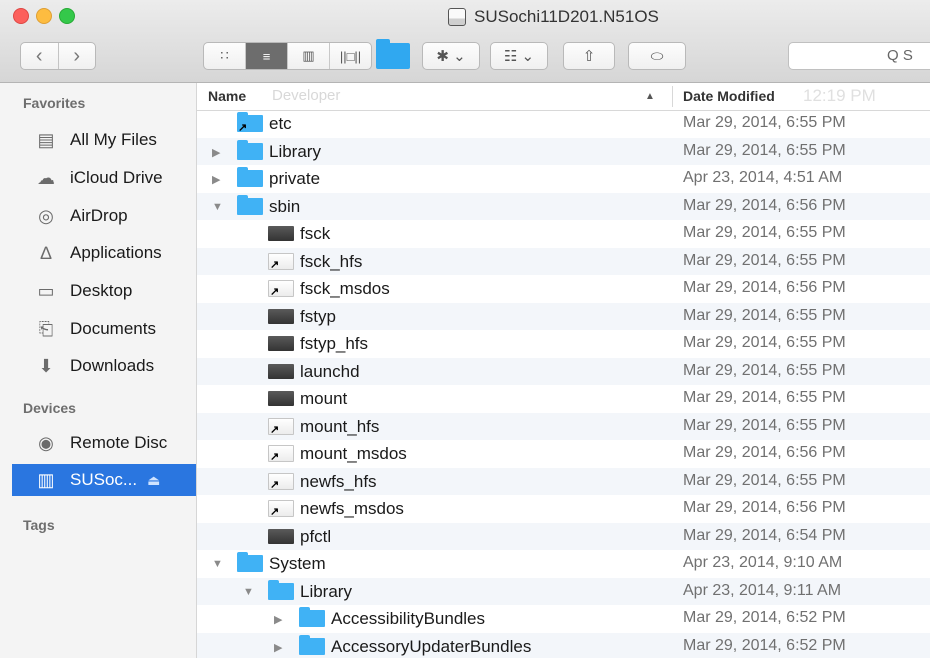 This screenshot has height=658, width=930. Describe the element at coordinates (67, 16) in the screenshot. I see `fullscreen-window-button` at that location.